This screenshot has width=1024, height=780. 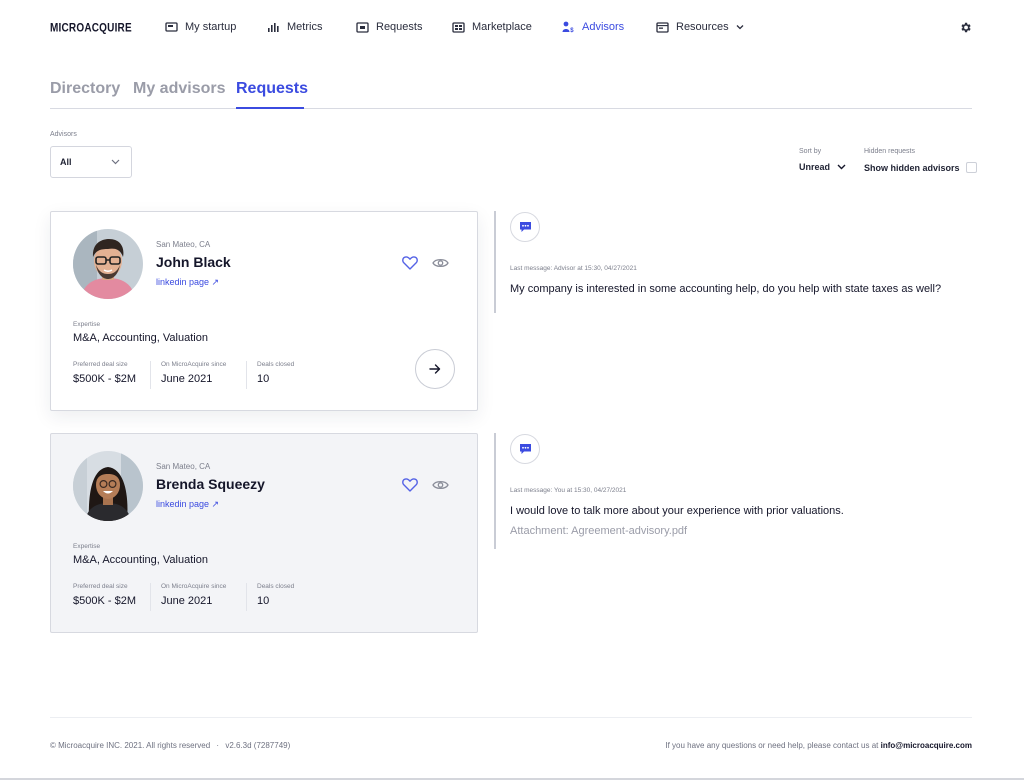 What do you see at coordinates (66, 162) in the screenshot?
I see `advisors-filter-value: All` at bounding box center [66, 162].